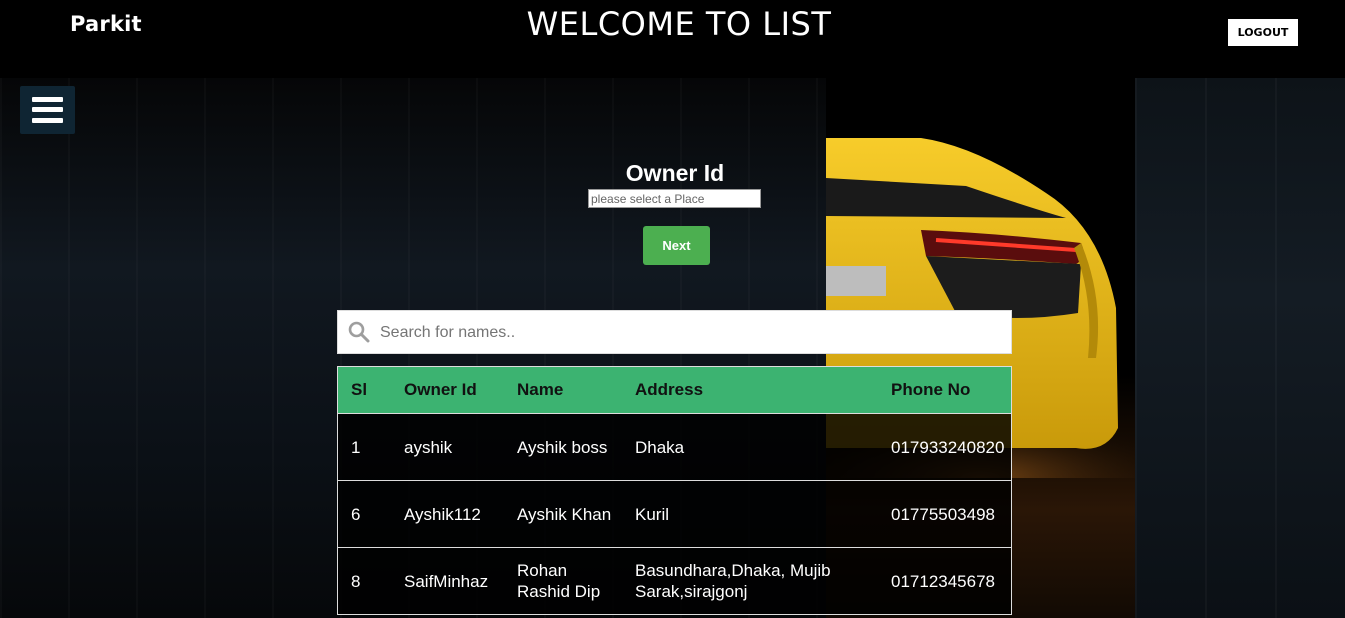  I want to click on place-select-input, so click(674, 198).